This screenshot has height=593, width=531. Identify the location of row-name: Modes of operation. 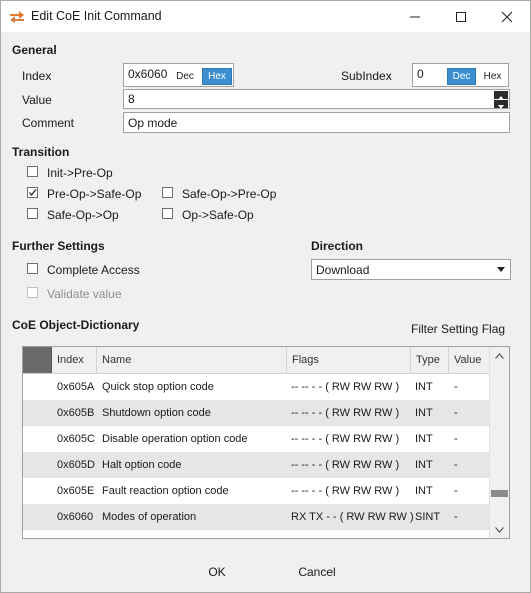
(149, 517).